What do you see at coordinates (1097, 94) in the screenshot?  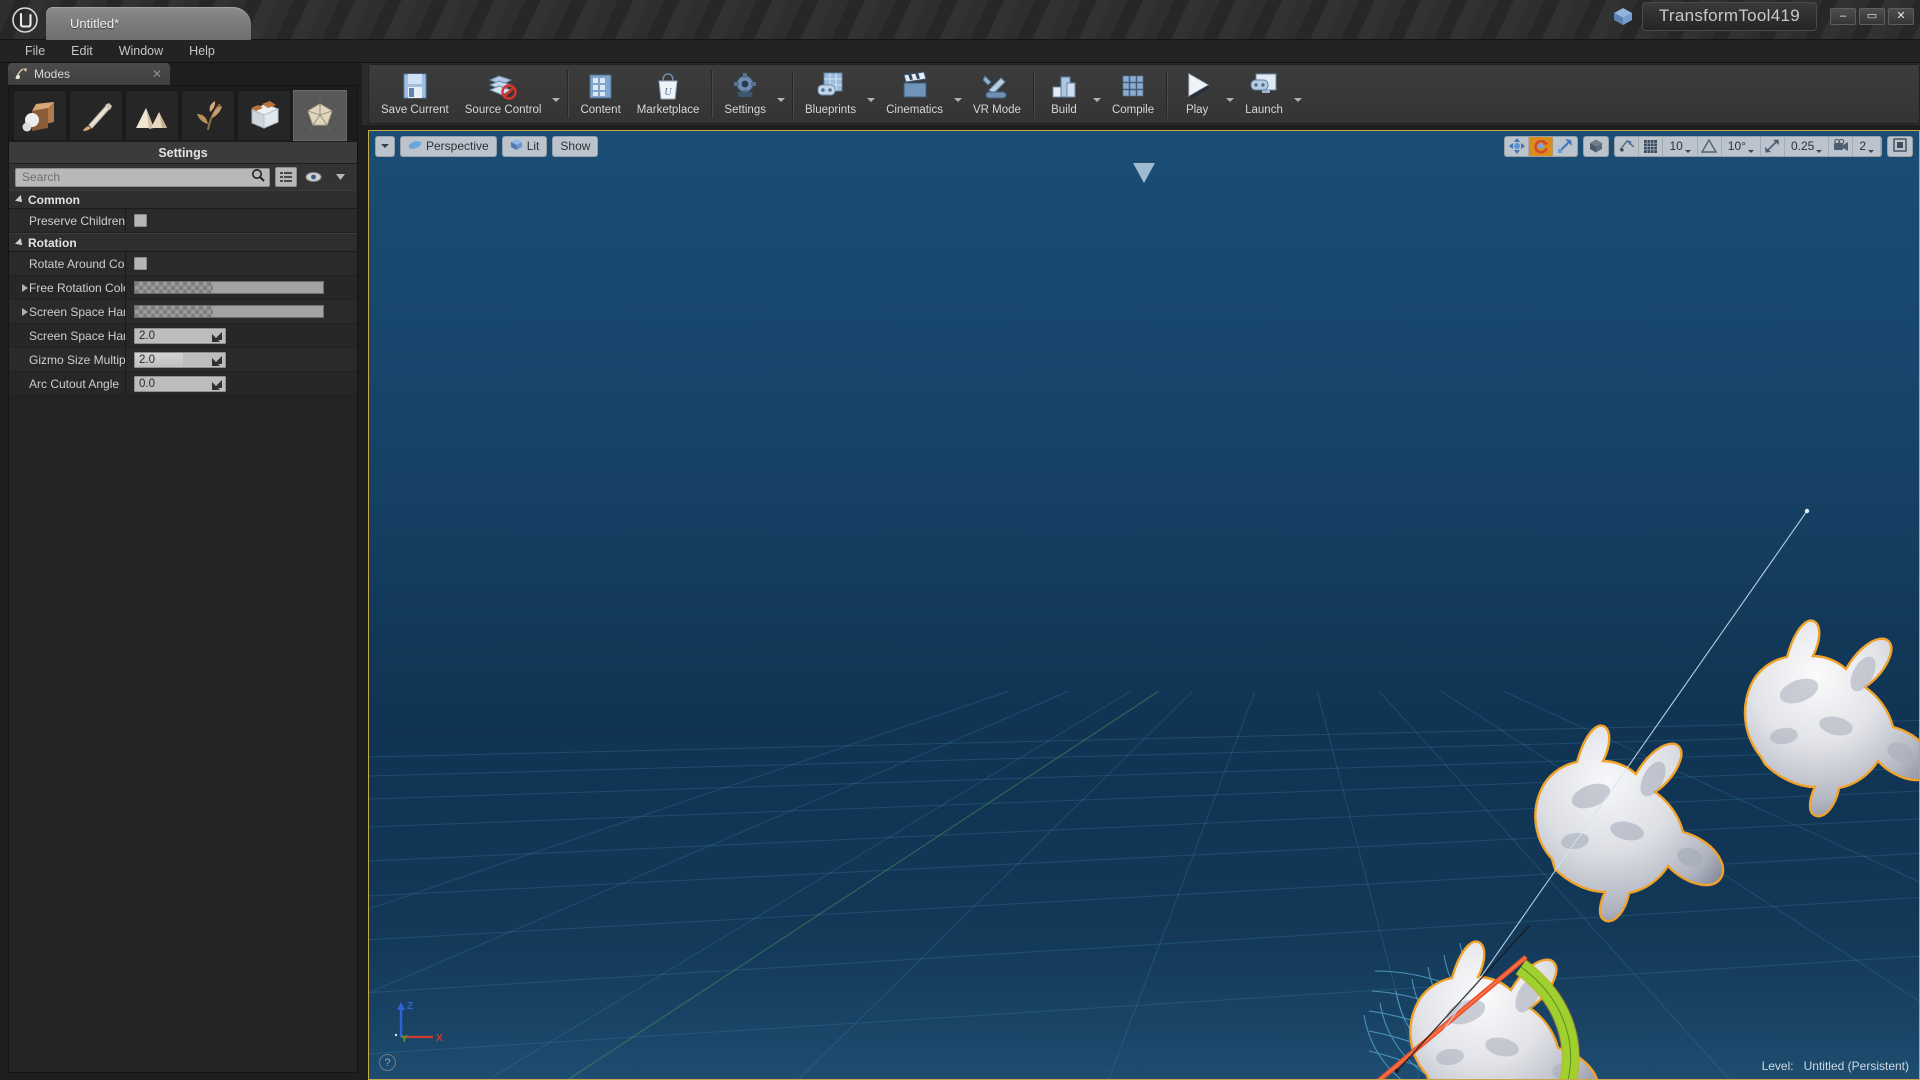 I see `build-dropdown` at bounding box center [1097, 94].